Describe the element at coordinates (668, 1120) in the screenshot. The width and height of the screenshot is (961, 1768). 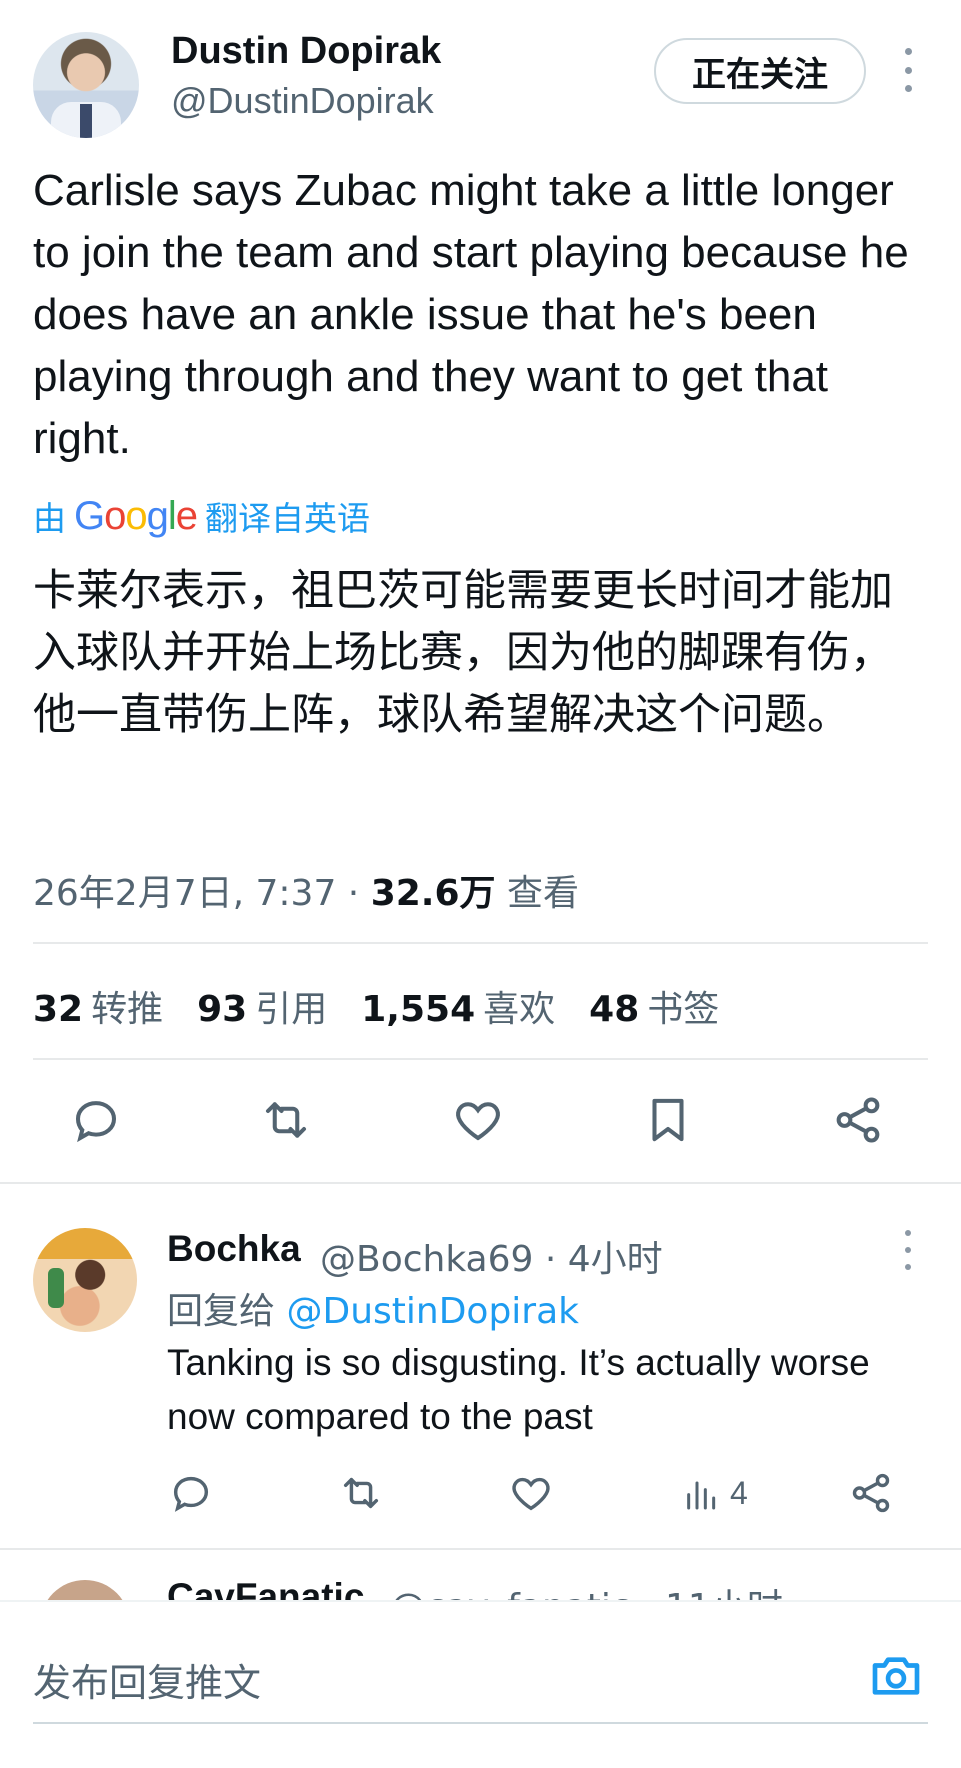
I see `bookmark-icon` at that location.